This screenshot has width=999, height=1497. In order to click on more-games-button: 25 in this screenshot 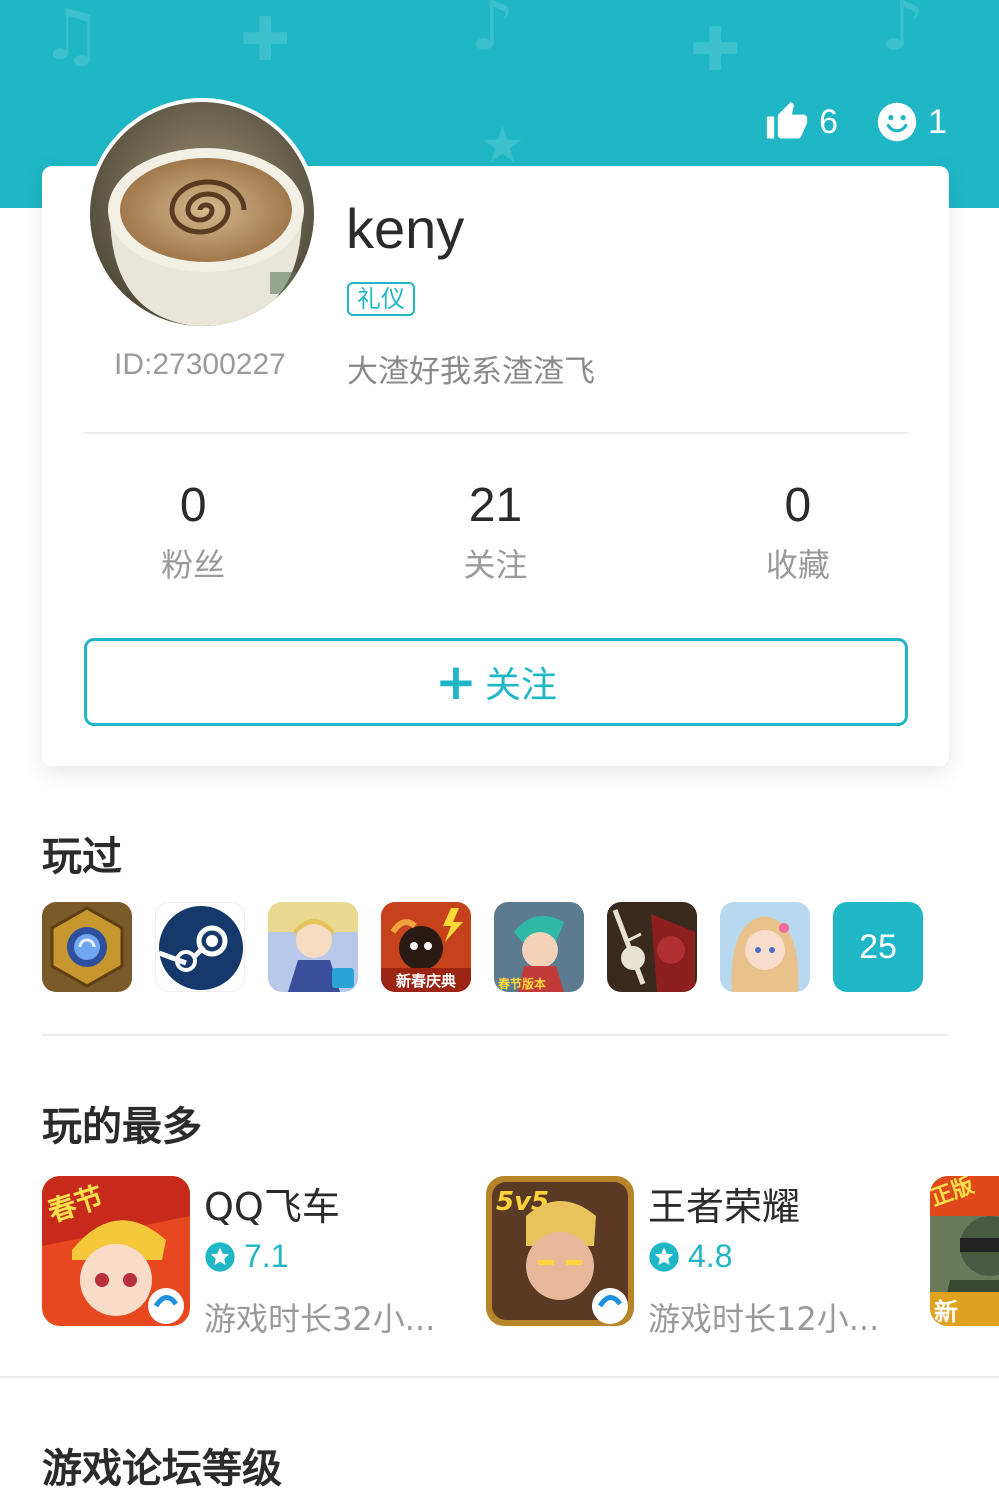, I will do `click(878, 947)`.